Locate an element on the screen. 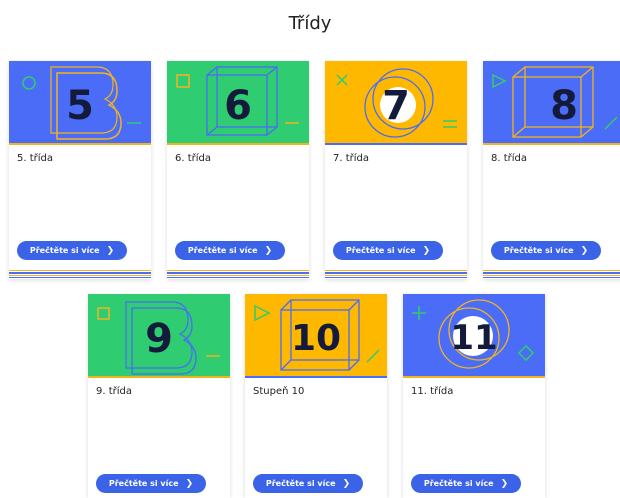  grade-number: 8 is located at coordinates (564, 106).